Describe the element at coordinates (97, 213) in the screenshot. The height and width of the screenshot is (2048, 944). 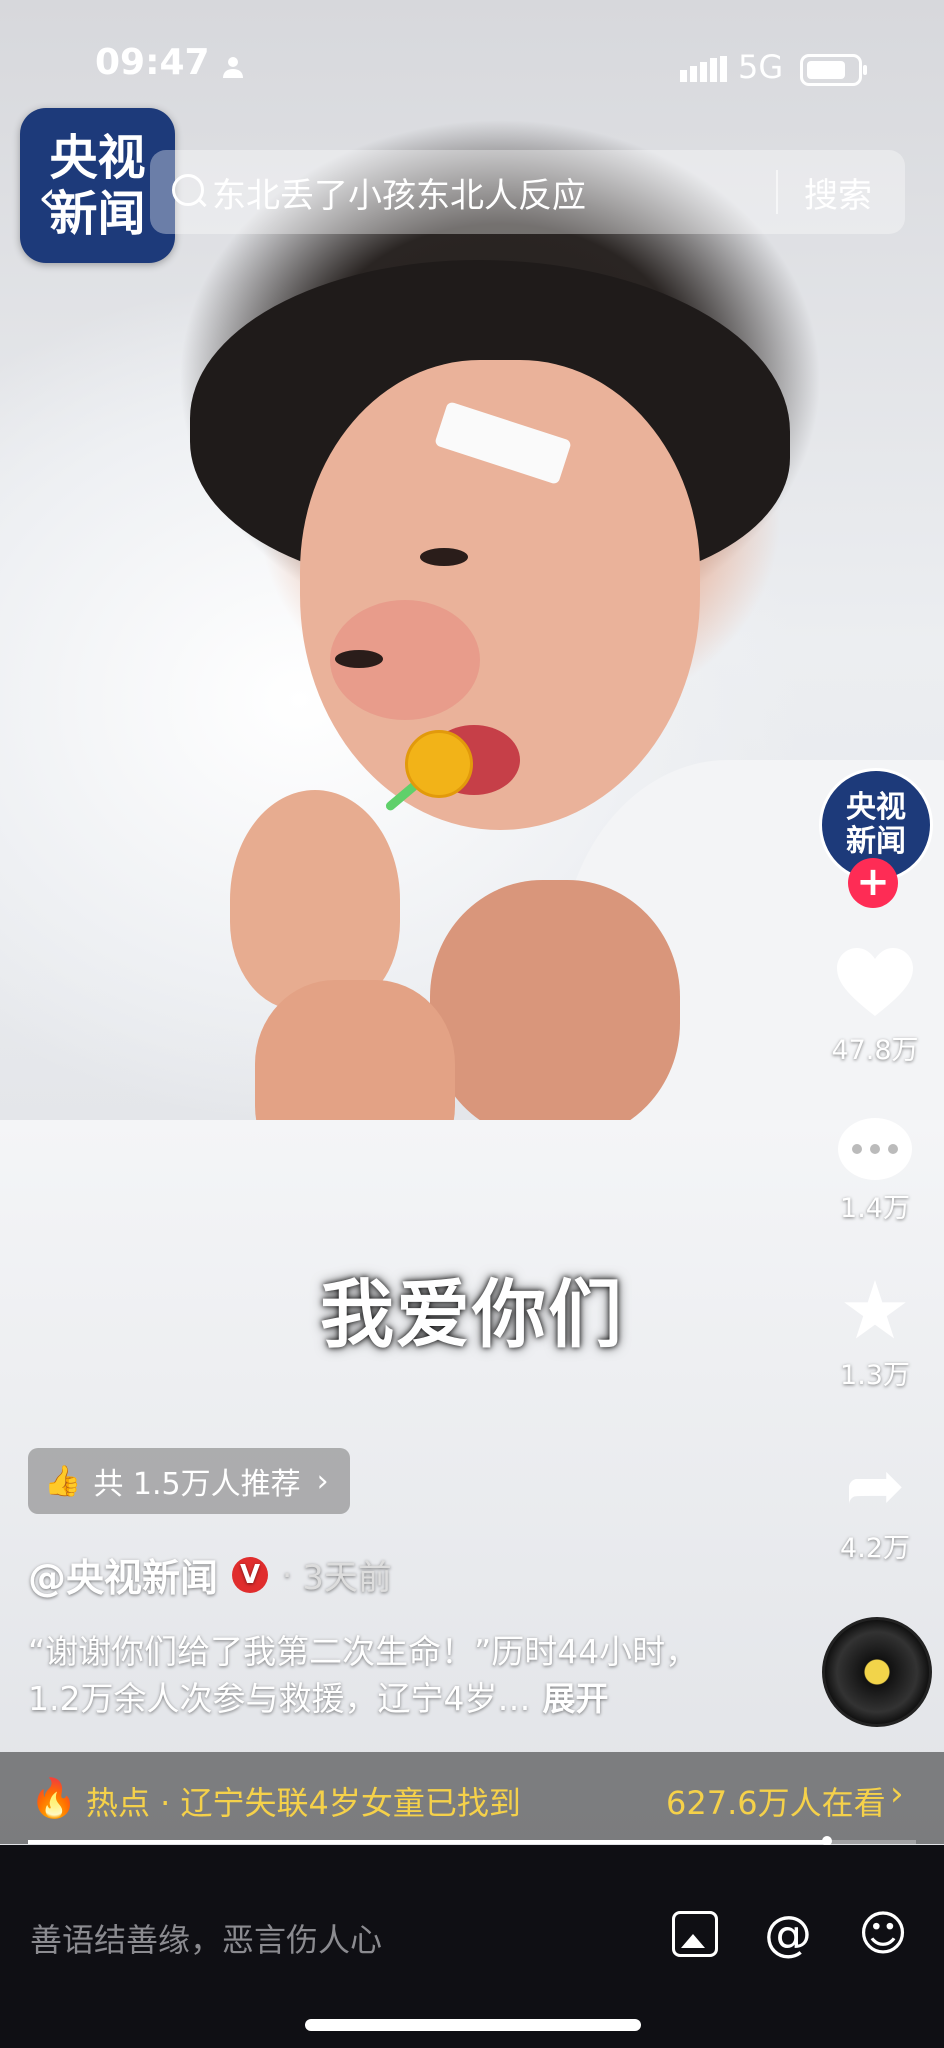
I see `logo-text-line2: 新闻` at that location.